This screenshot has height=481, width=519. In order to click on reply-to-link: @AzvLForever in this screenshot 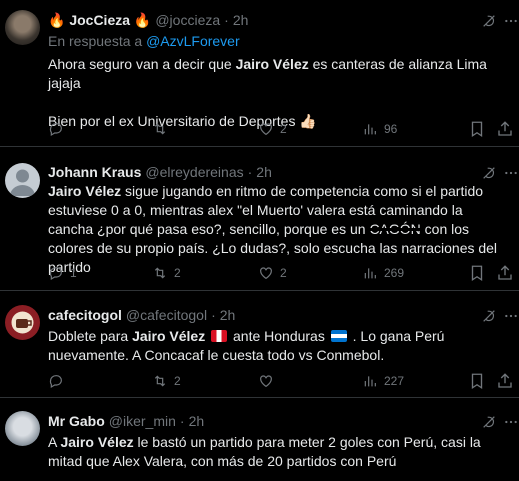, I will do `click(193, 41)`.